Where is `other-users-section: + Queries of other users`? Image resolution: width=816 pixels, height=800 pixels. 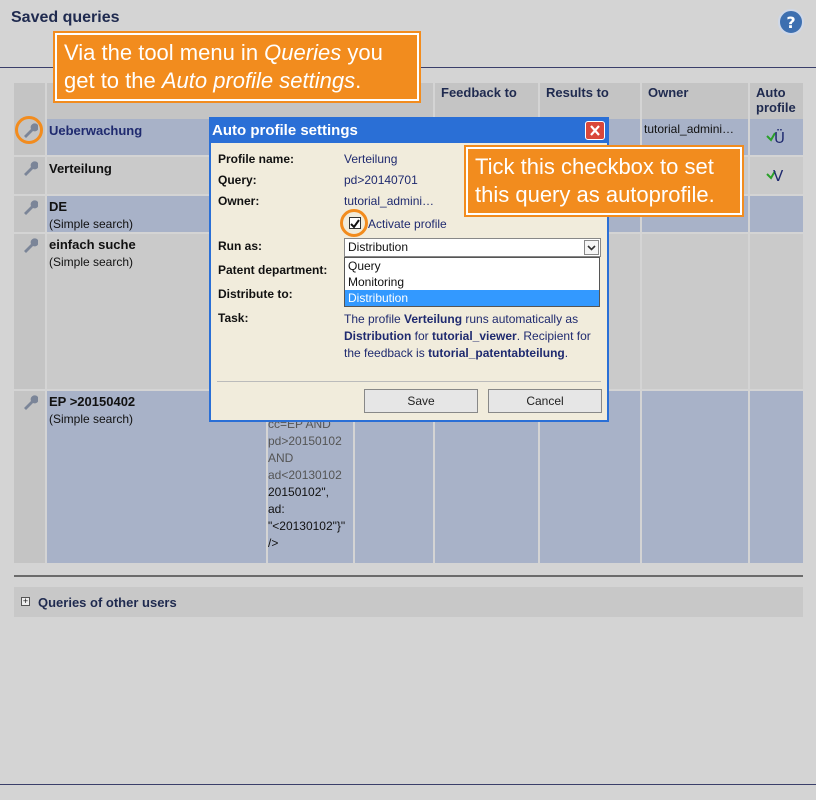
other-users-section: + Queries of other users is located at coordinates (408, 602).